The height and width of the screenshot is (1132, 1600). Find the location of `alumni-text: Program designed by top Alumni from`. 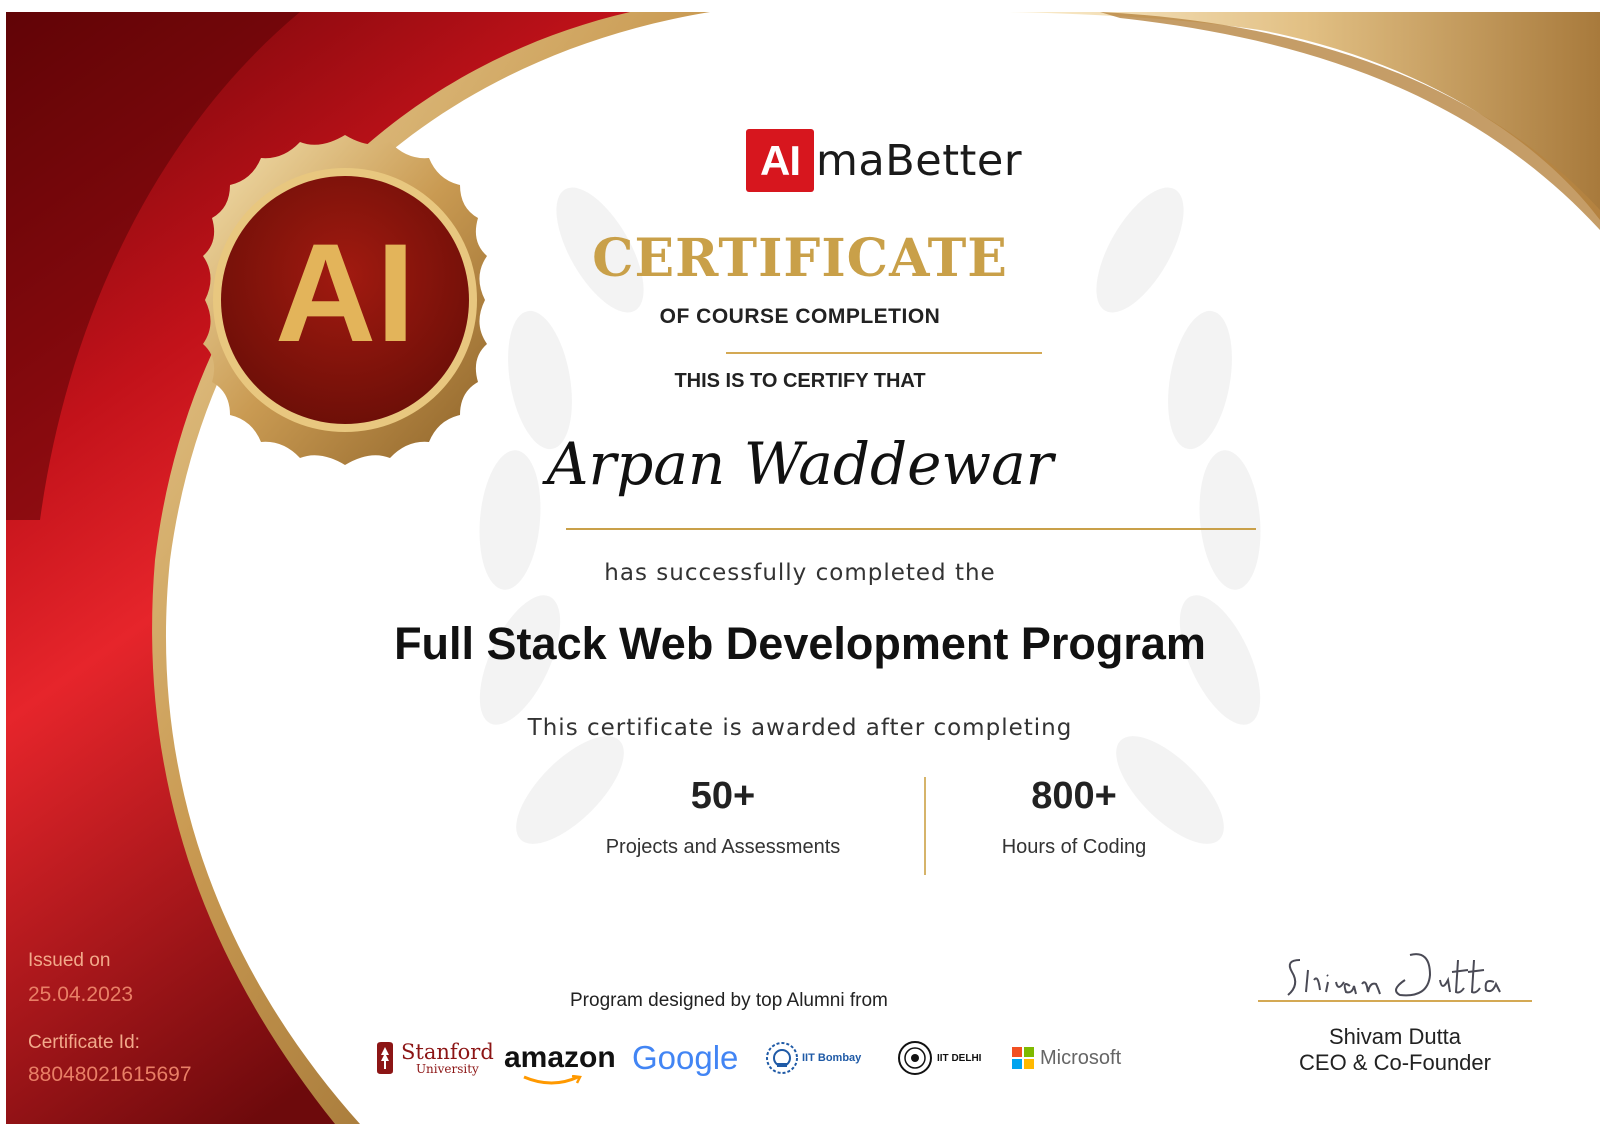

alumni-text: Program designed by top Alumni from is located at coordinates (729, 1000).